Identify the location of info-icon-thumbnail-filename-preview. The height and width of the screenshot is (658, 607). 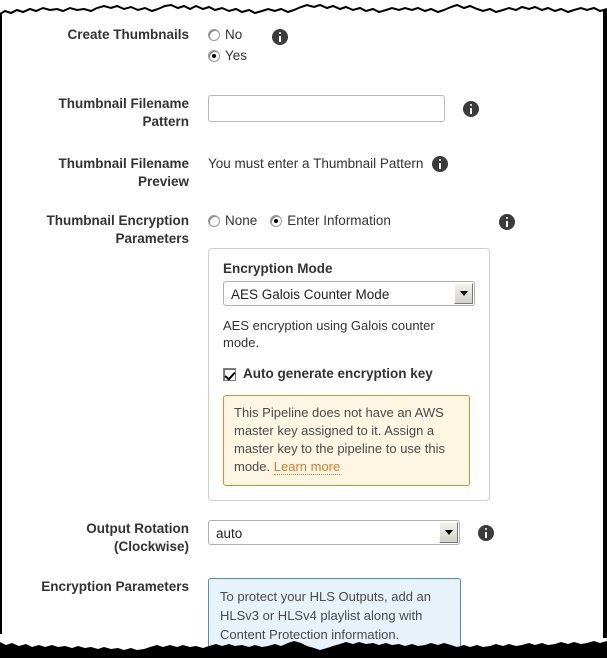
(440, 164).